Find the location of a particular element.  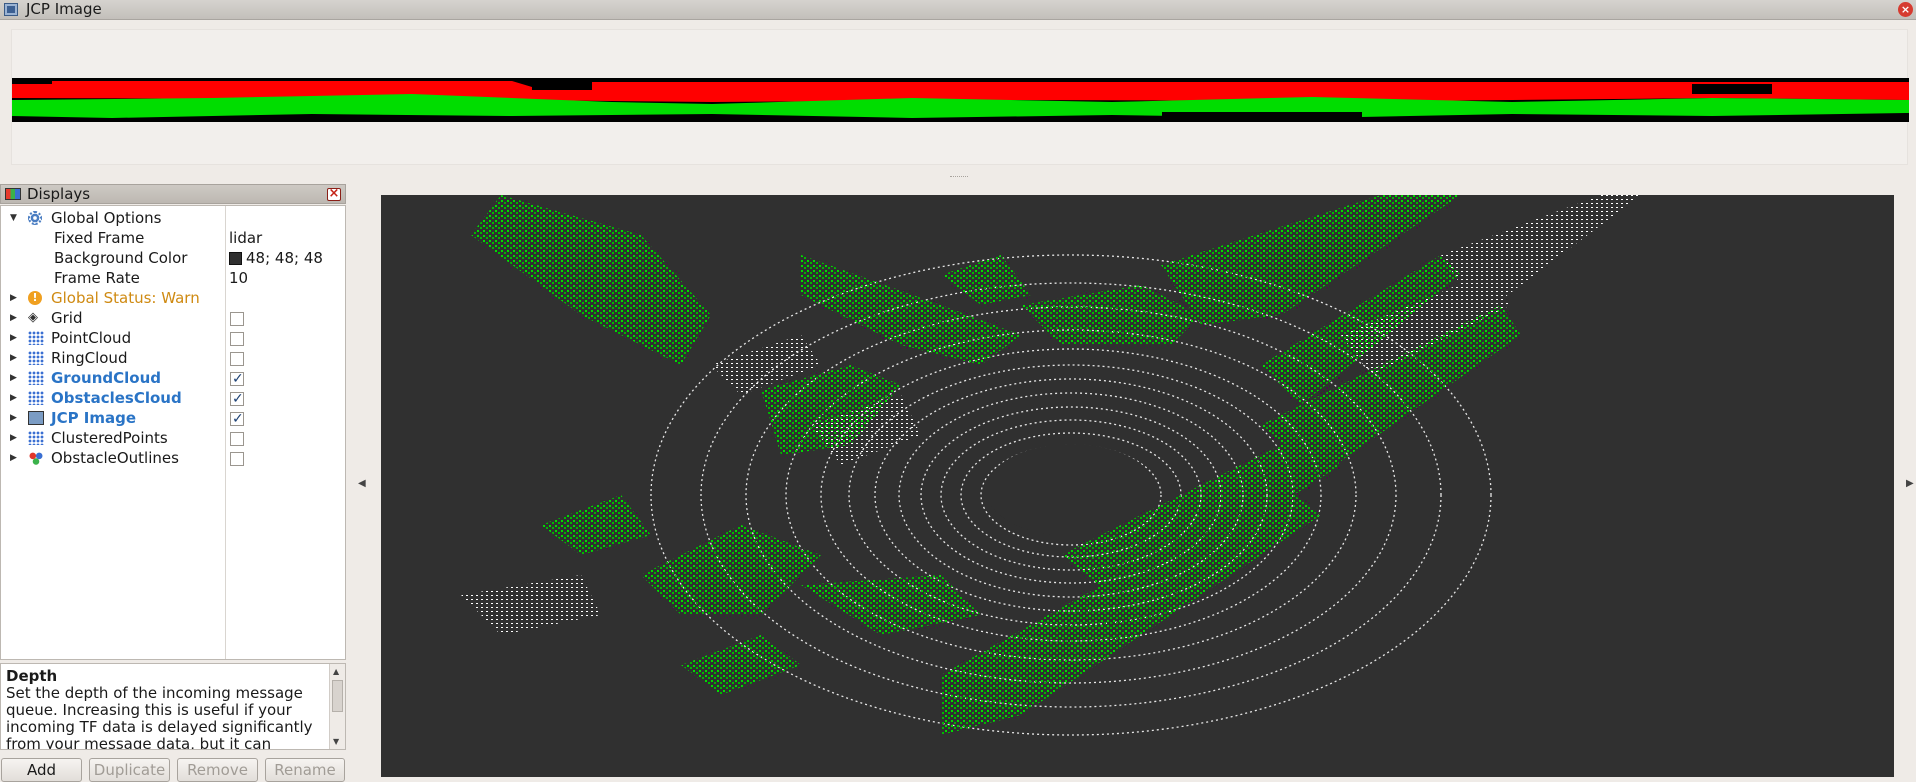

tree-row-background-color: Background Color 48; 48; 48 is located at coordinates (173, 258).